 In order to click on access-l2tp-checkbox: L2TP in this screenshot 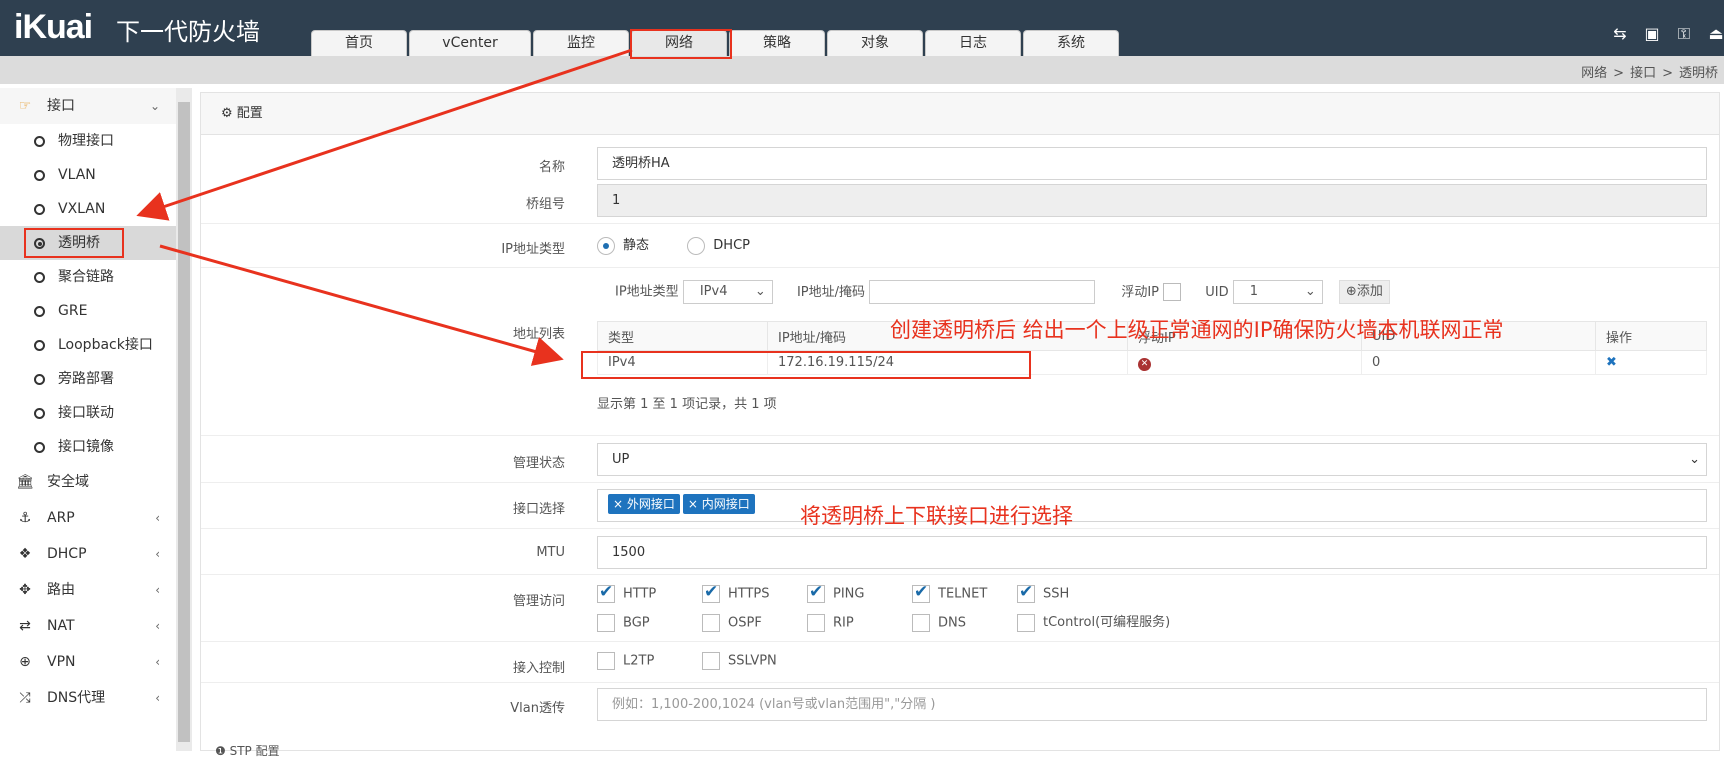, I will do `click(649, 661)`.